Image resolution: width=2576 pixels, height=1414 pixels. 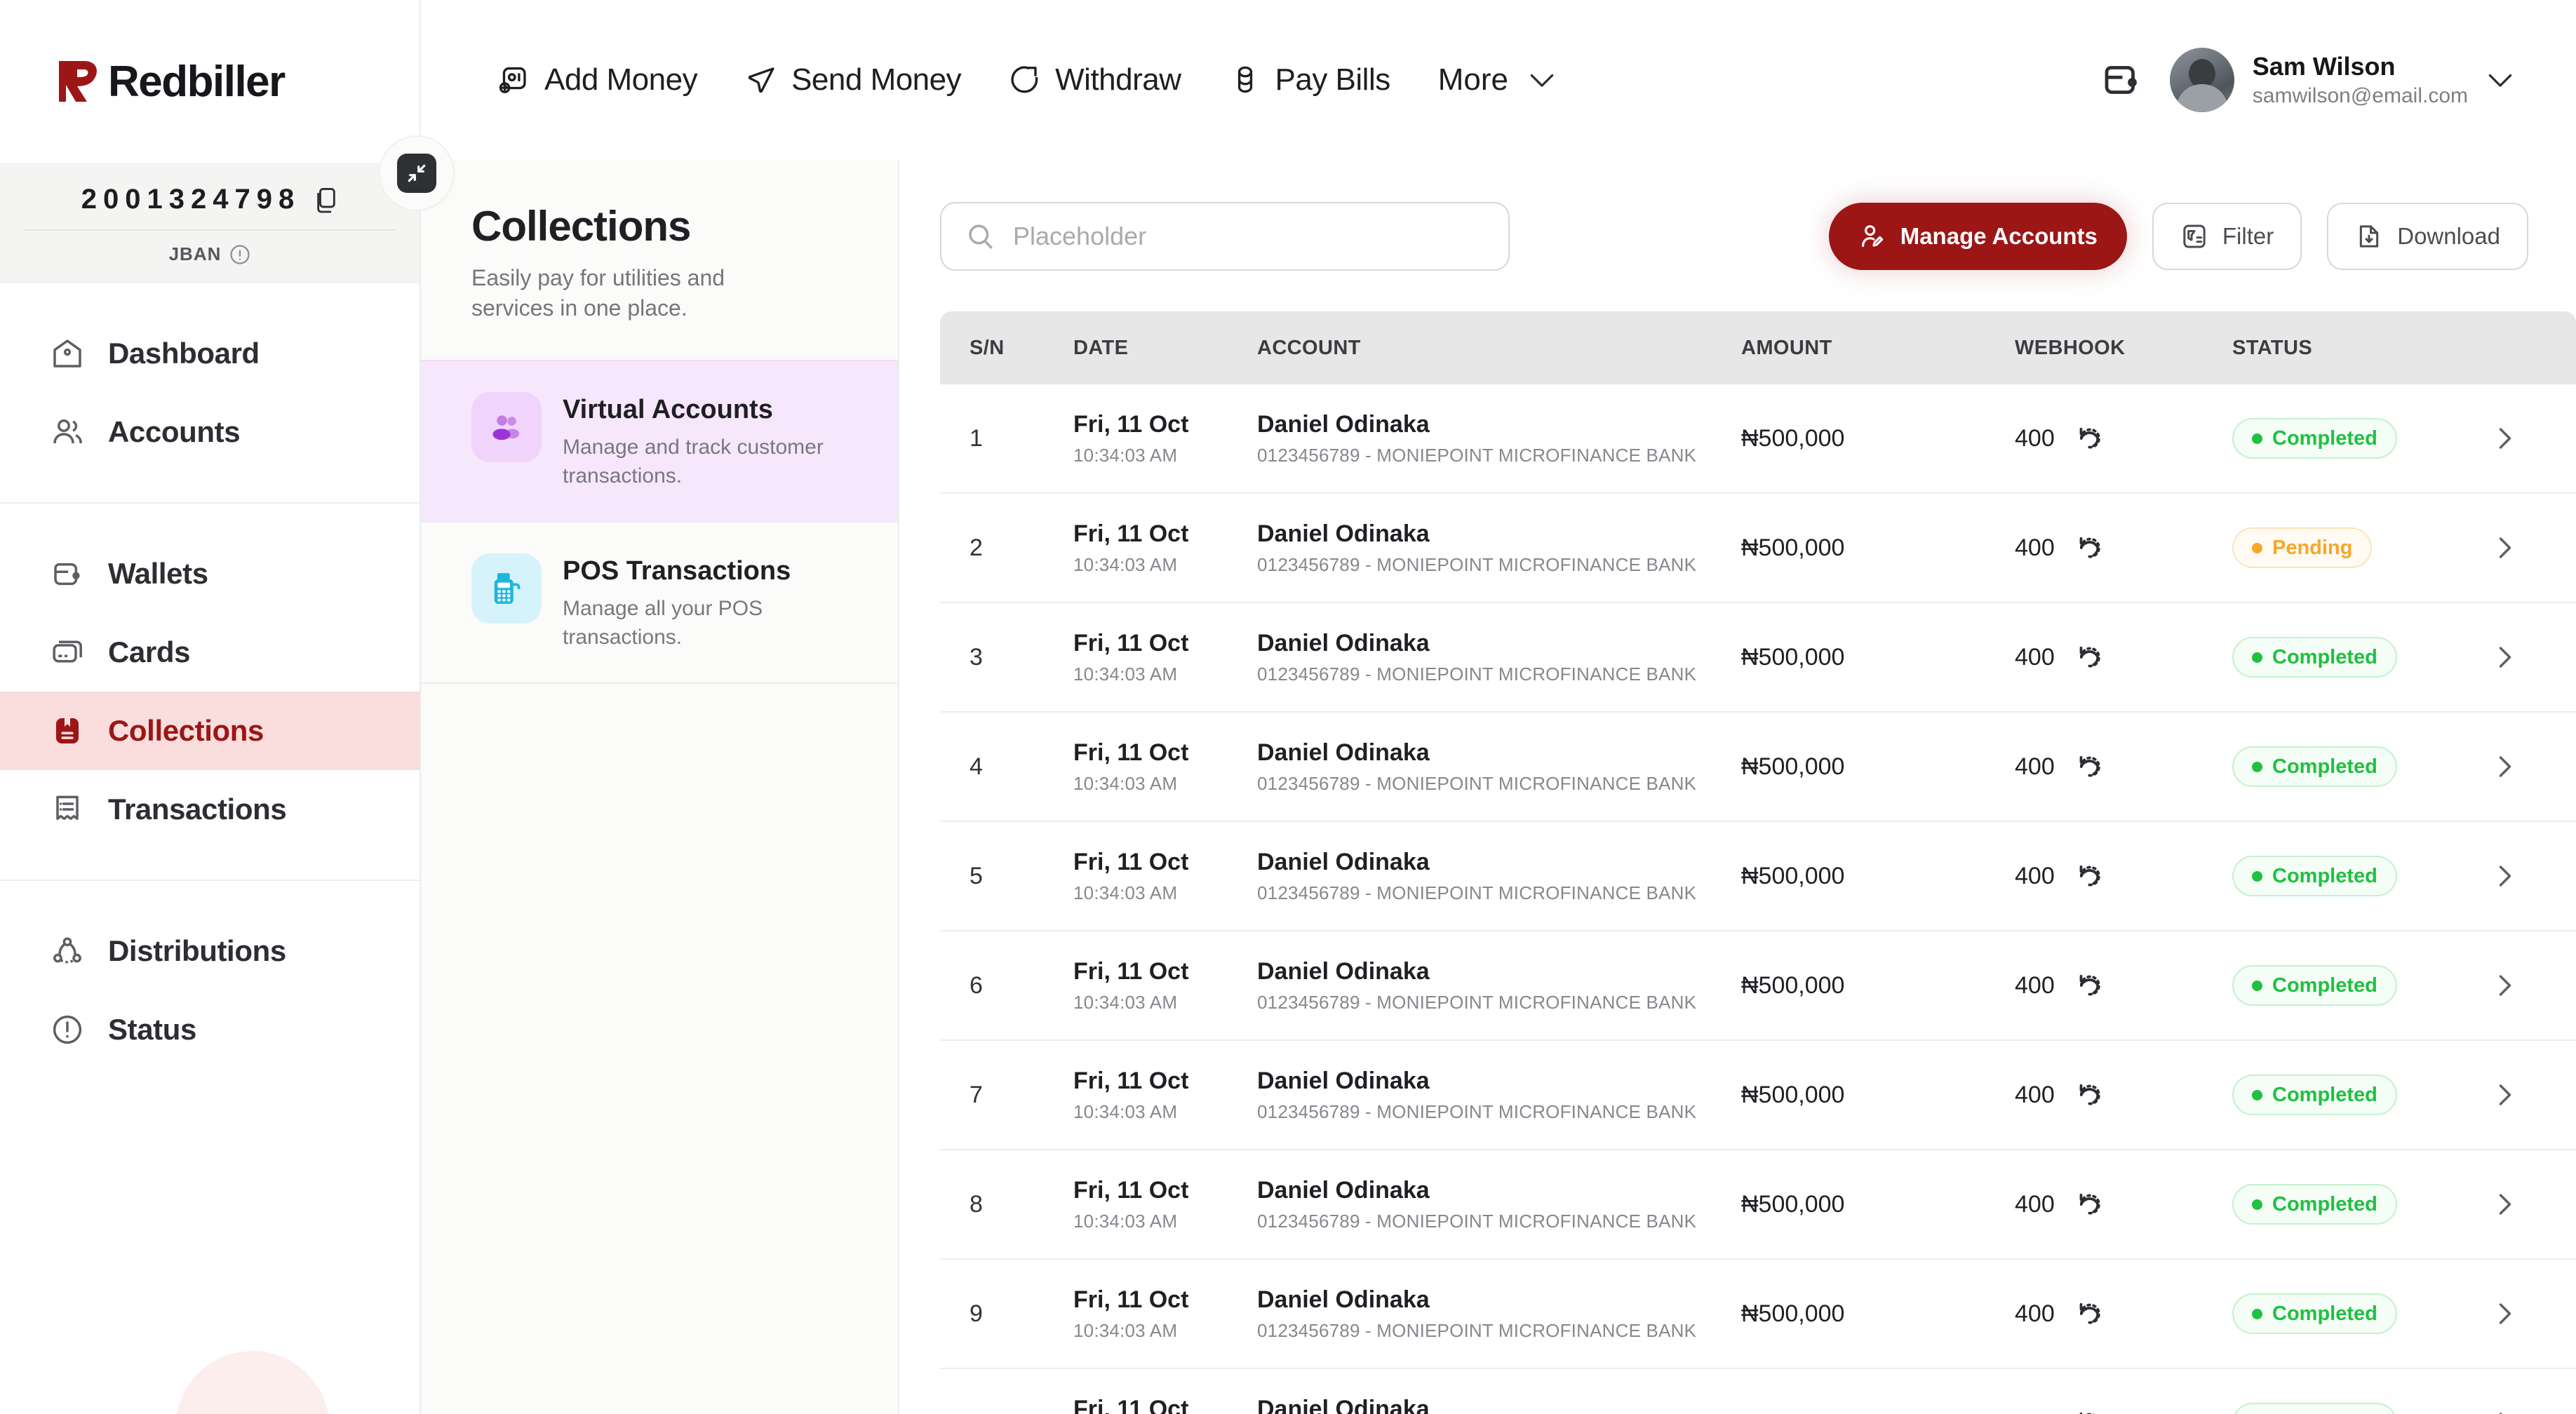 I want to click on filter-button: Filter, so click(x=2227, y=236).